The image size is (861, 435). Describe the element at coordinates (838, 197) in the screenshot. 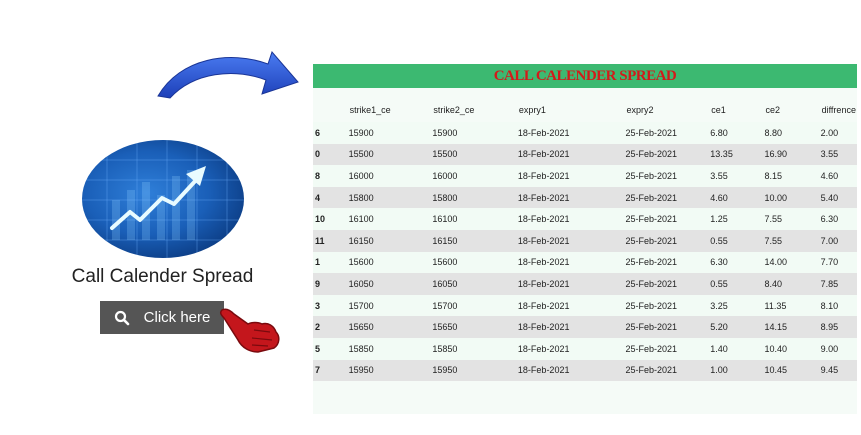

I see `table-cell: 5.40` at that location.